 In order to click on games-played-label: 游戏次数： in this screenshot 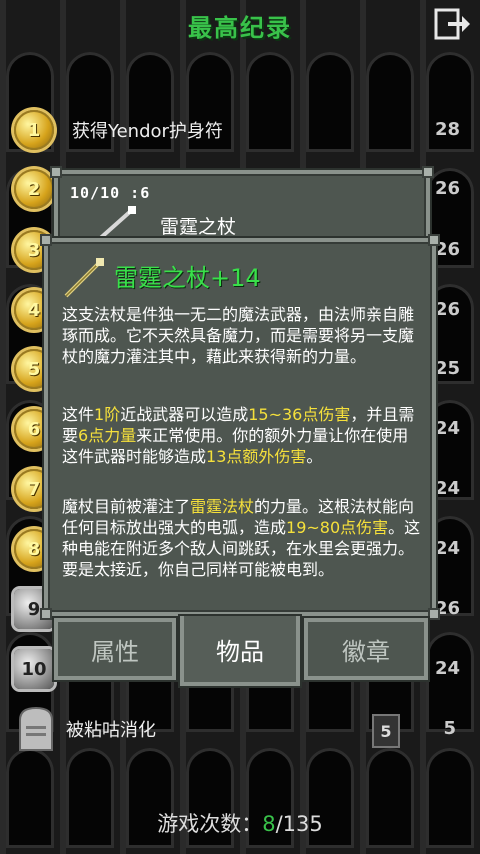, I will do `click(210, 824)`.